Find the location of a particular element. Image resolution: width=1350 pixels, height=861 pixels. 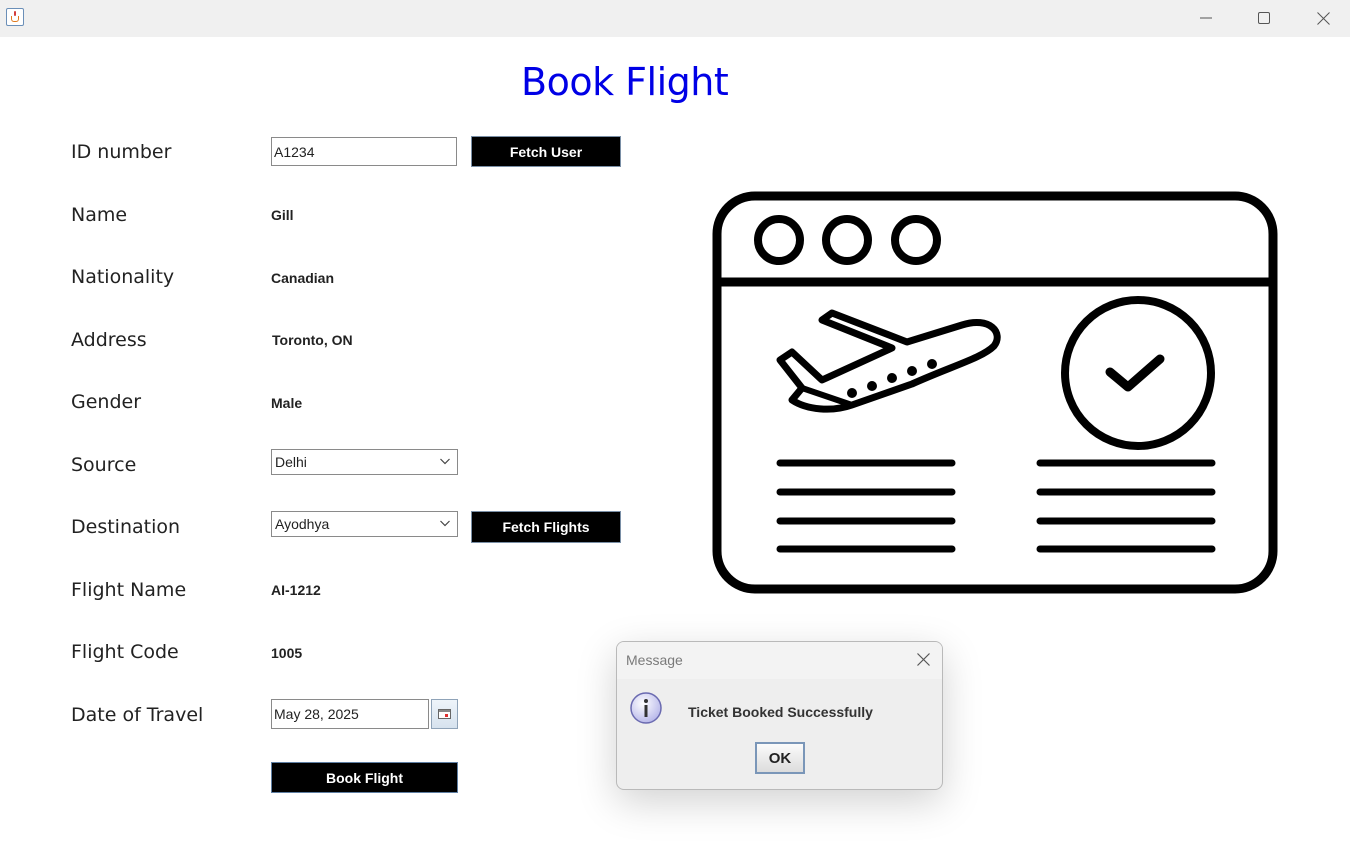

gender-label: Gender is located at coordinates (106, 402).